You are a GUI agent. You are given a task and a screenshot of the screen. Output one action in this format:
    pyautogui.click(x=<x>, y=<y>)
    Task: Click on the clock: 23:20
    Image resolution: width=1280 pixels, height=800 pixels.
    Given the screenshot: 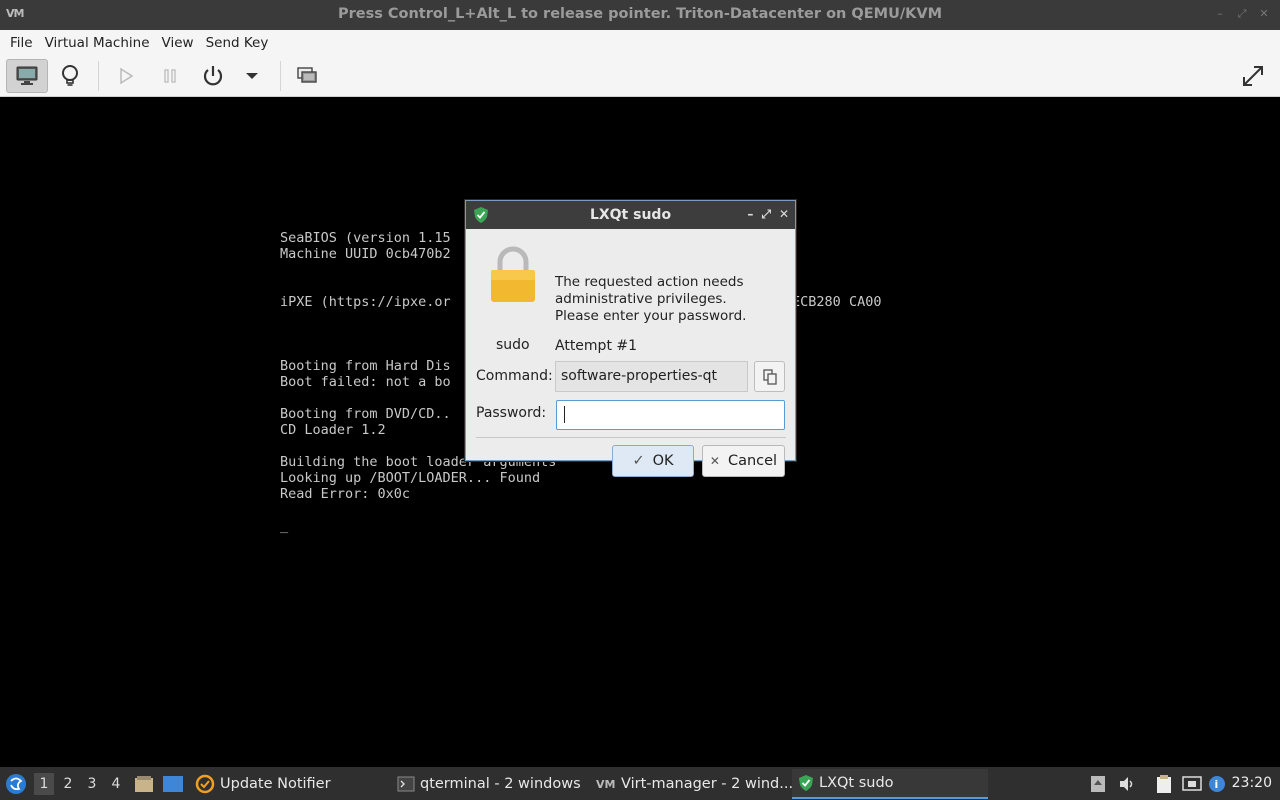 What is the action you would take?
    pyautogui.click(x=1252, y=783)
    